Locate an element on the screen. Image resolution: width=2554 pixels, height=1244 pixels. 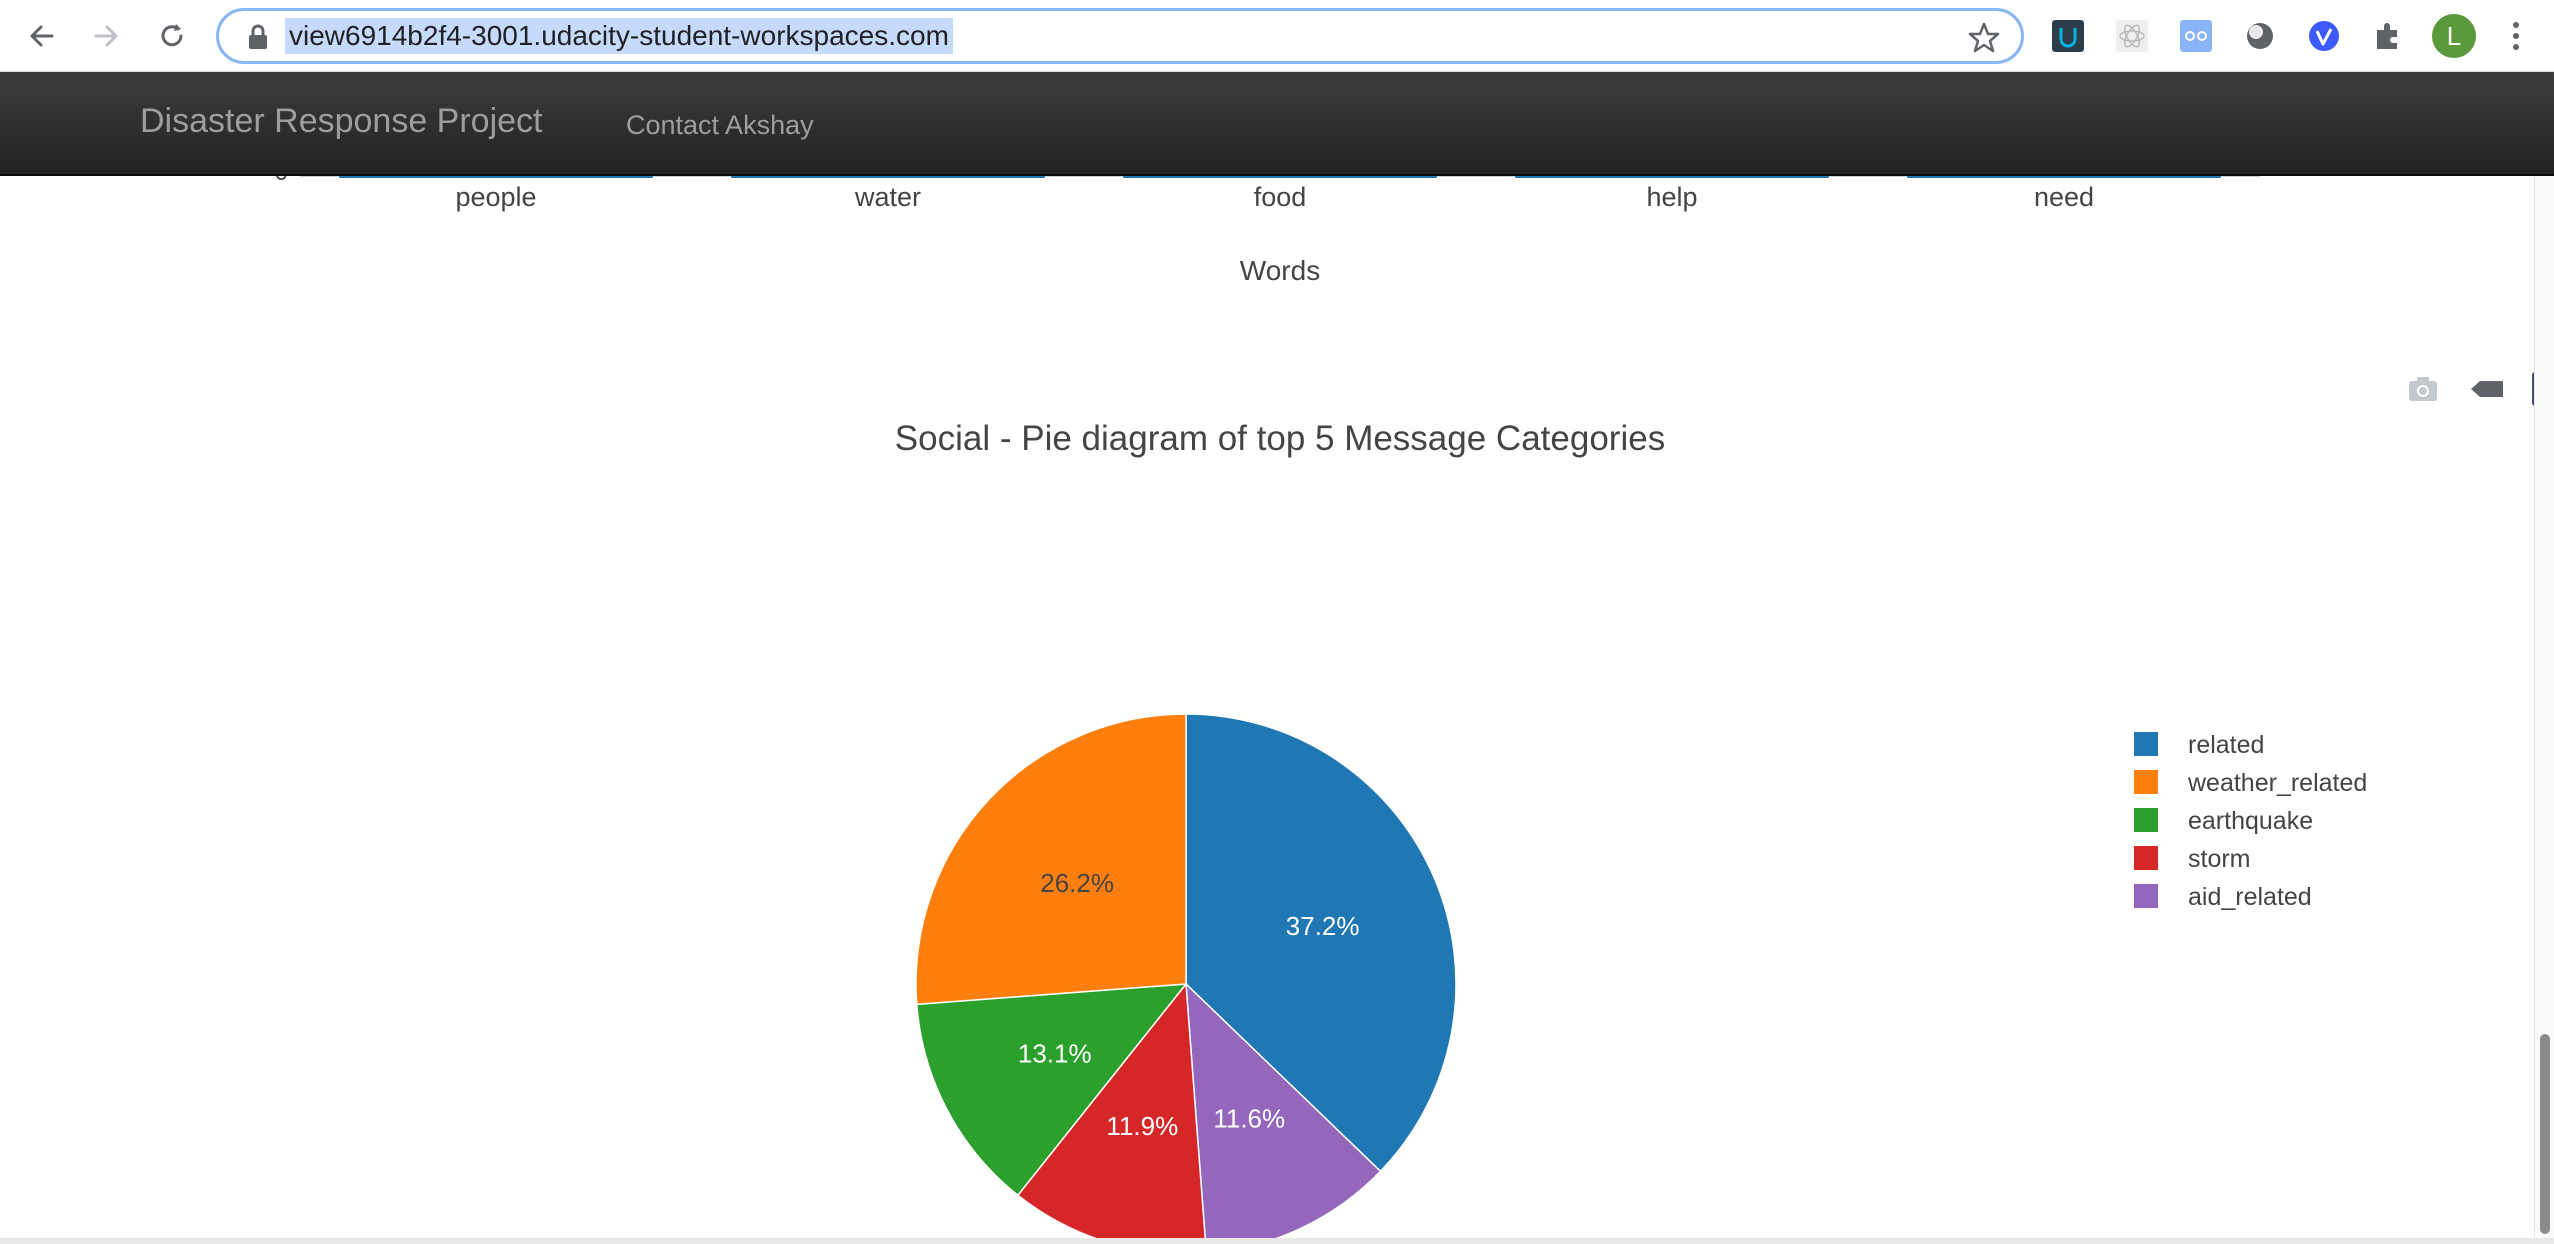
legend-label: weather_related is located at coordinates (2277, 783).